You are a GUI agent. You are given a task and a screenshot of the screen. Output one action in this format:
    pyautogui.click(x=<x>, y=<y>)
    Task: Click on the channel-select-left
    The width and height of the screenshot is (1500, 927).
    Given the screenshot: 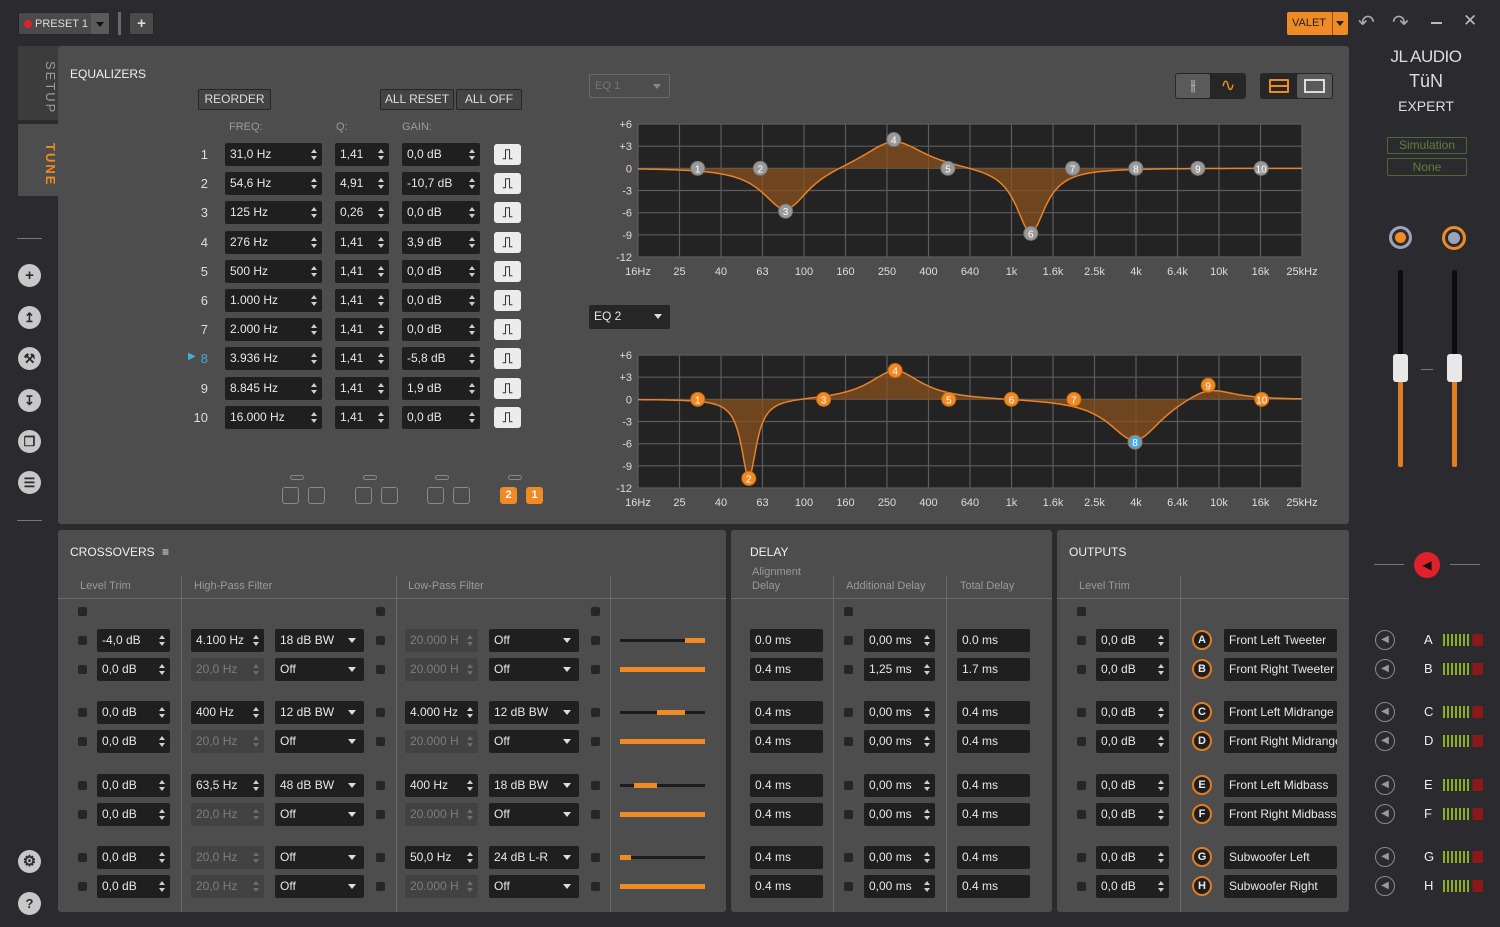 What is the action you would take?
    pyautogui.click(x=1400, y=237)
    